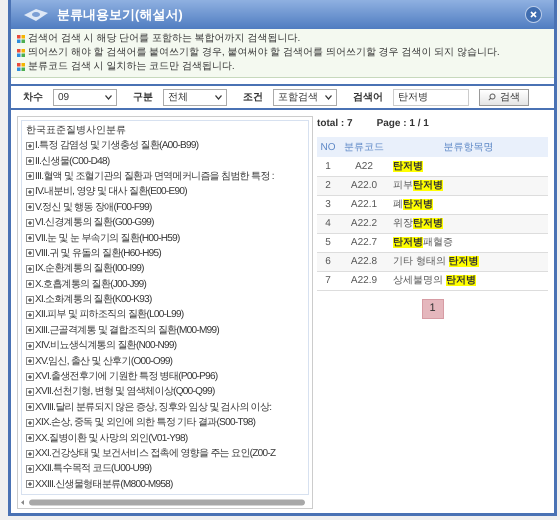 The height and width of the screenshot is (520, 560). What do you see at coordinates (111, 438) in the screenshot?
I see `tree-item: XX.질병이환 및 사망의 외인(V01-Y98)` at bounding box center [111, 438].